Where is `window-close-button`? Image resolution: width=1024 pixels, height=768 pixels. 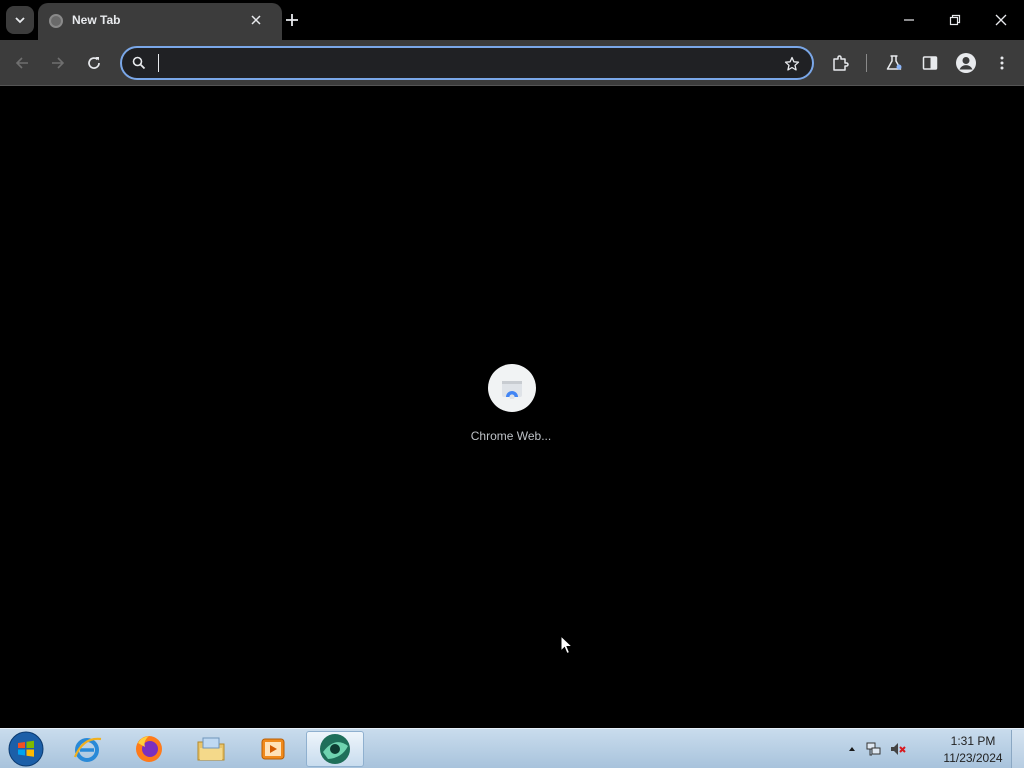
window-close-button is located at coordinates (1001, 20).